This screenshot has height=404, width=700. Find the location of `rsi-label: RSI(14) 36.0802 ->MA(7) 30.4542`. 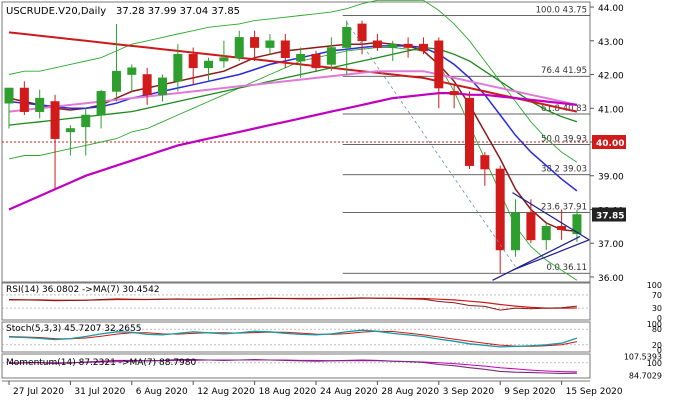

rsi-label: RSI(14) 36.0802 ->MA(7) 30.4542 is located at coordinates (83, 290).